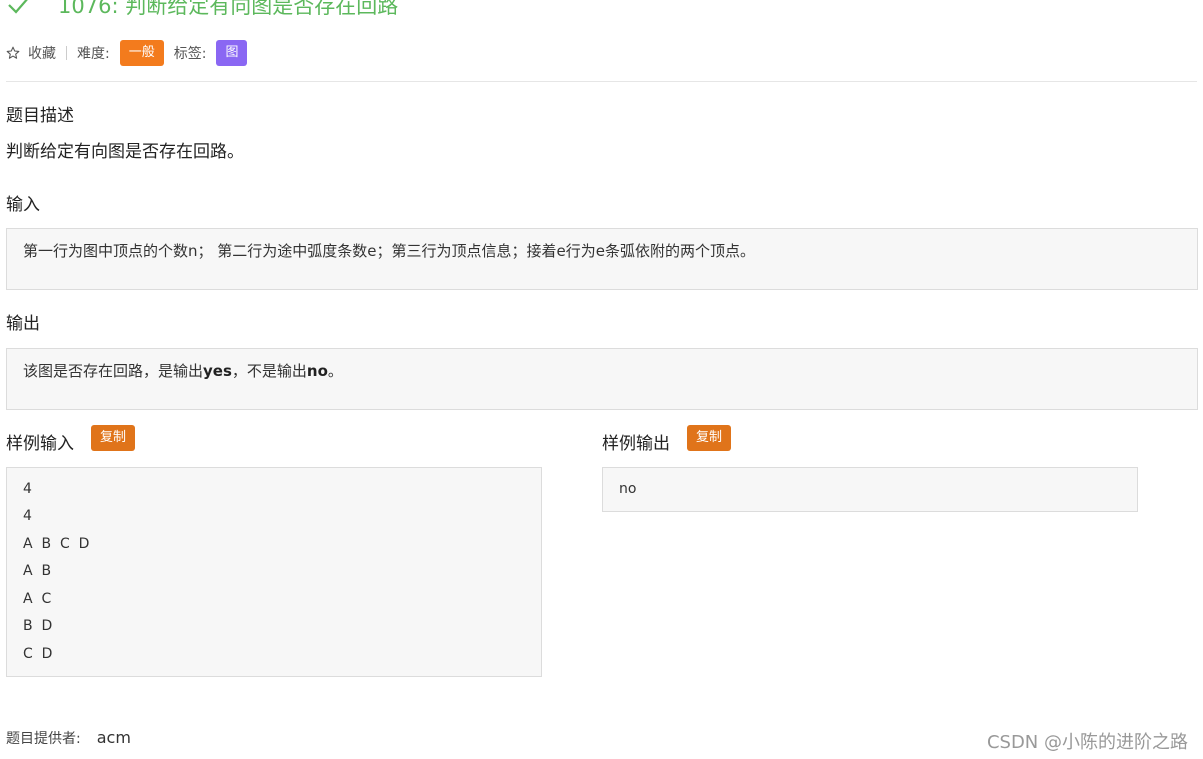 This screenshot has width=1203, height=759. Describe the element at coordinates (113, 737) in the screenshot. I see `provider-value: acm` at that location.